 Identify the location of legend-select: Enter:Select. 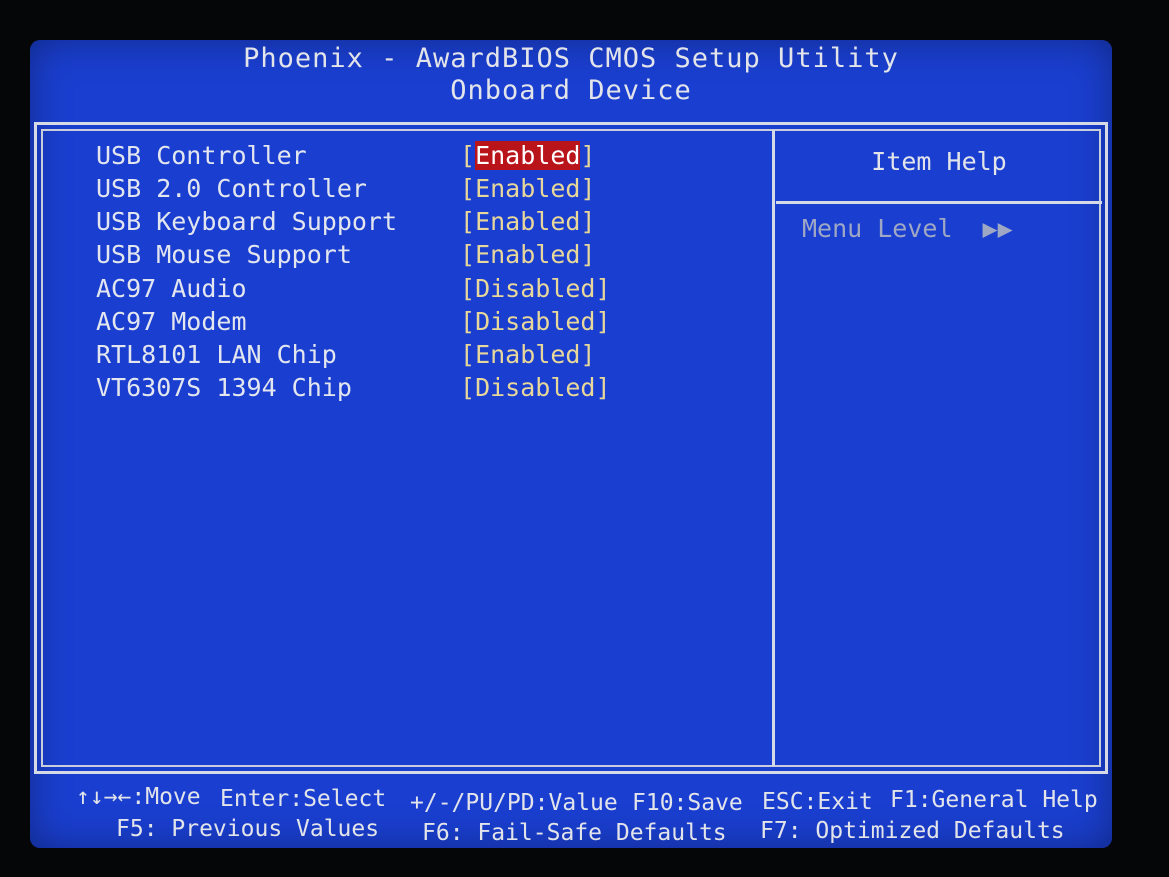
(303, 799).